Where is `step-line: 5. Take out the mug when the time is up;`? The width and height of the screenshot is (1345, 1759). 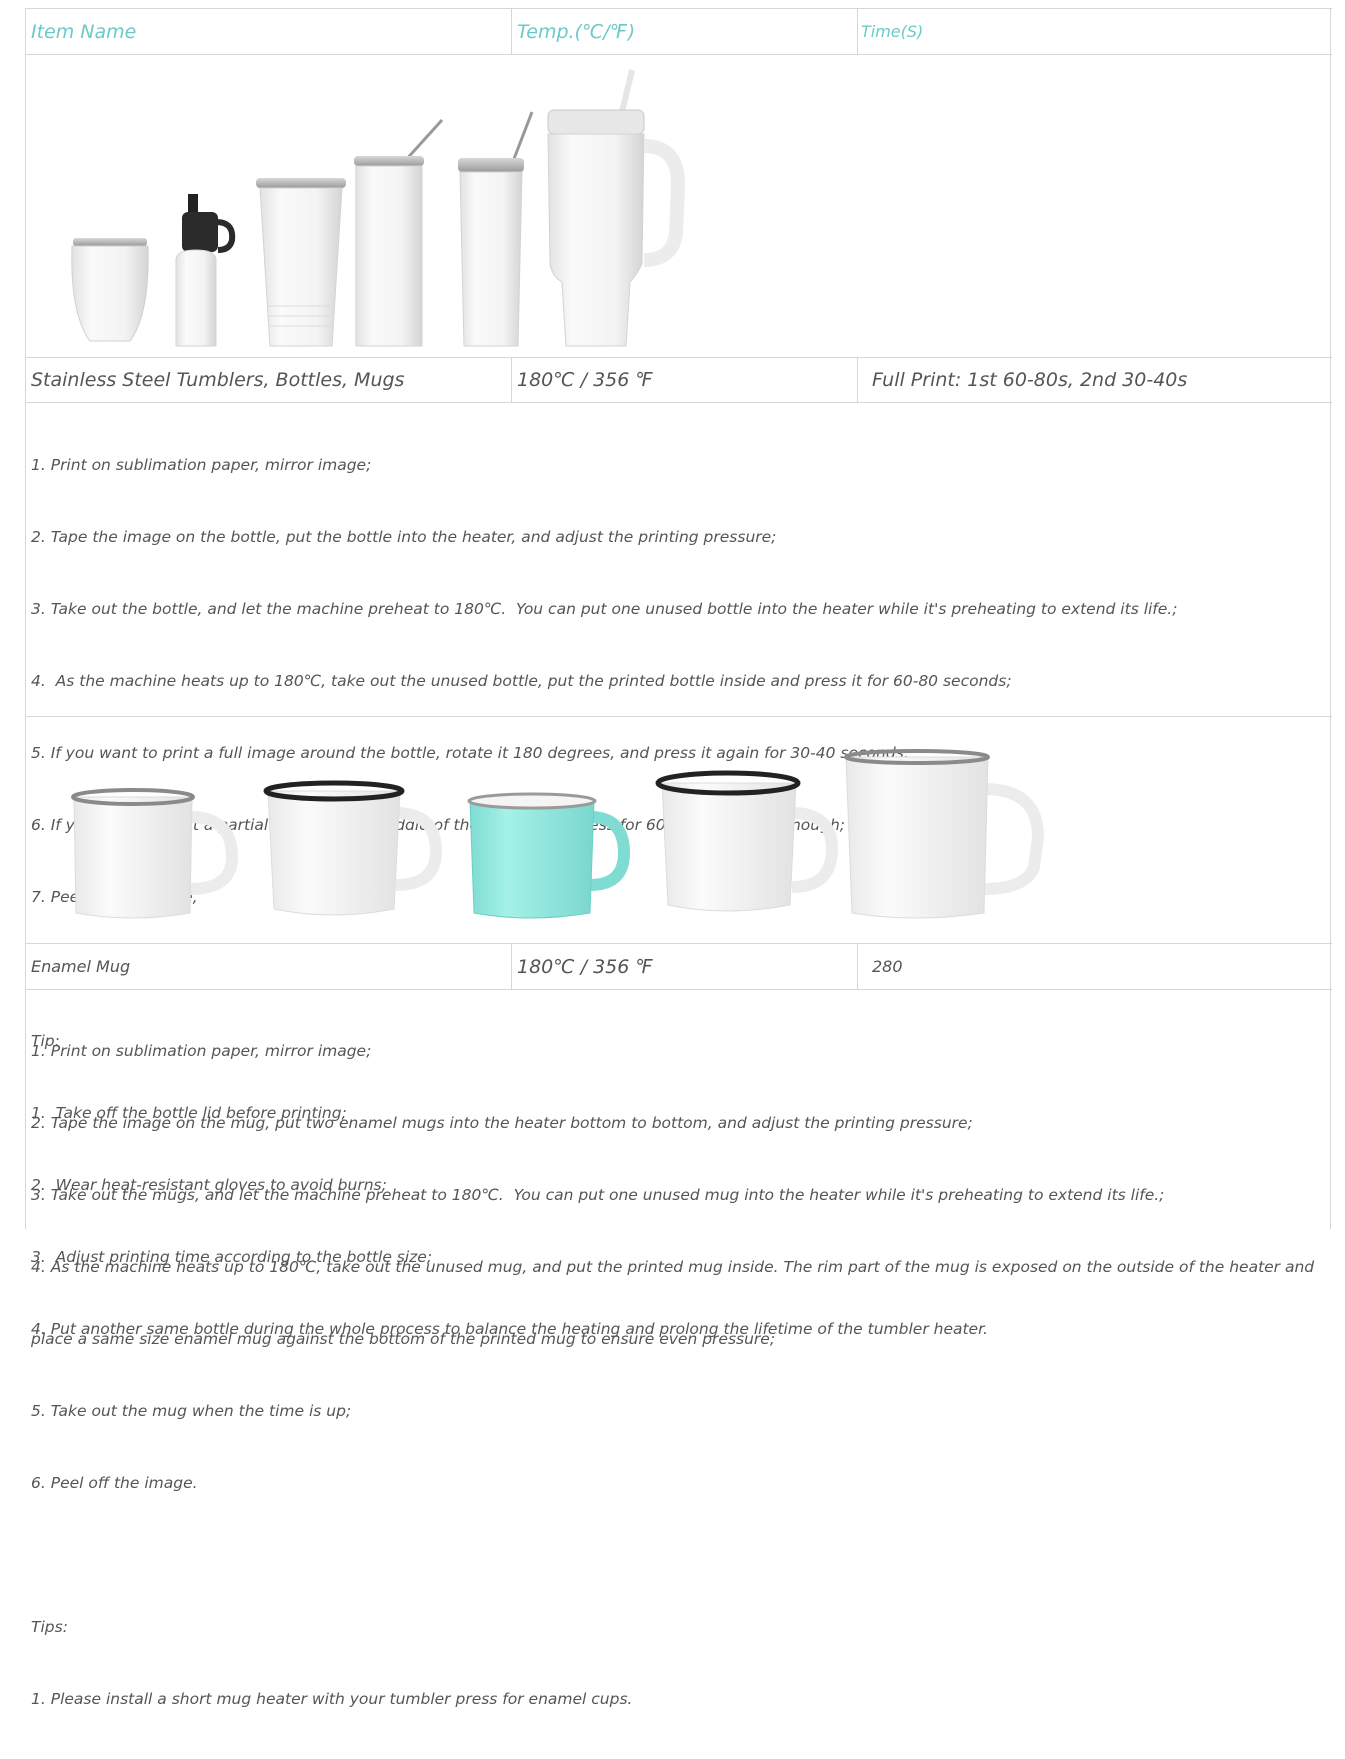 step-line: 5. Take out the mug when the time is up; is located at coordinates (191, 1411).